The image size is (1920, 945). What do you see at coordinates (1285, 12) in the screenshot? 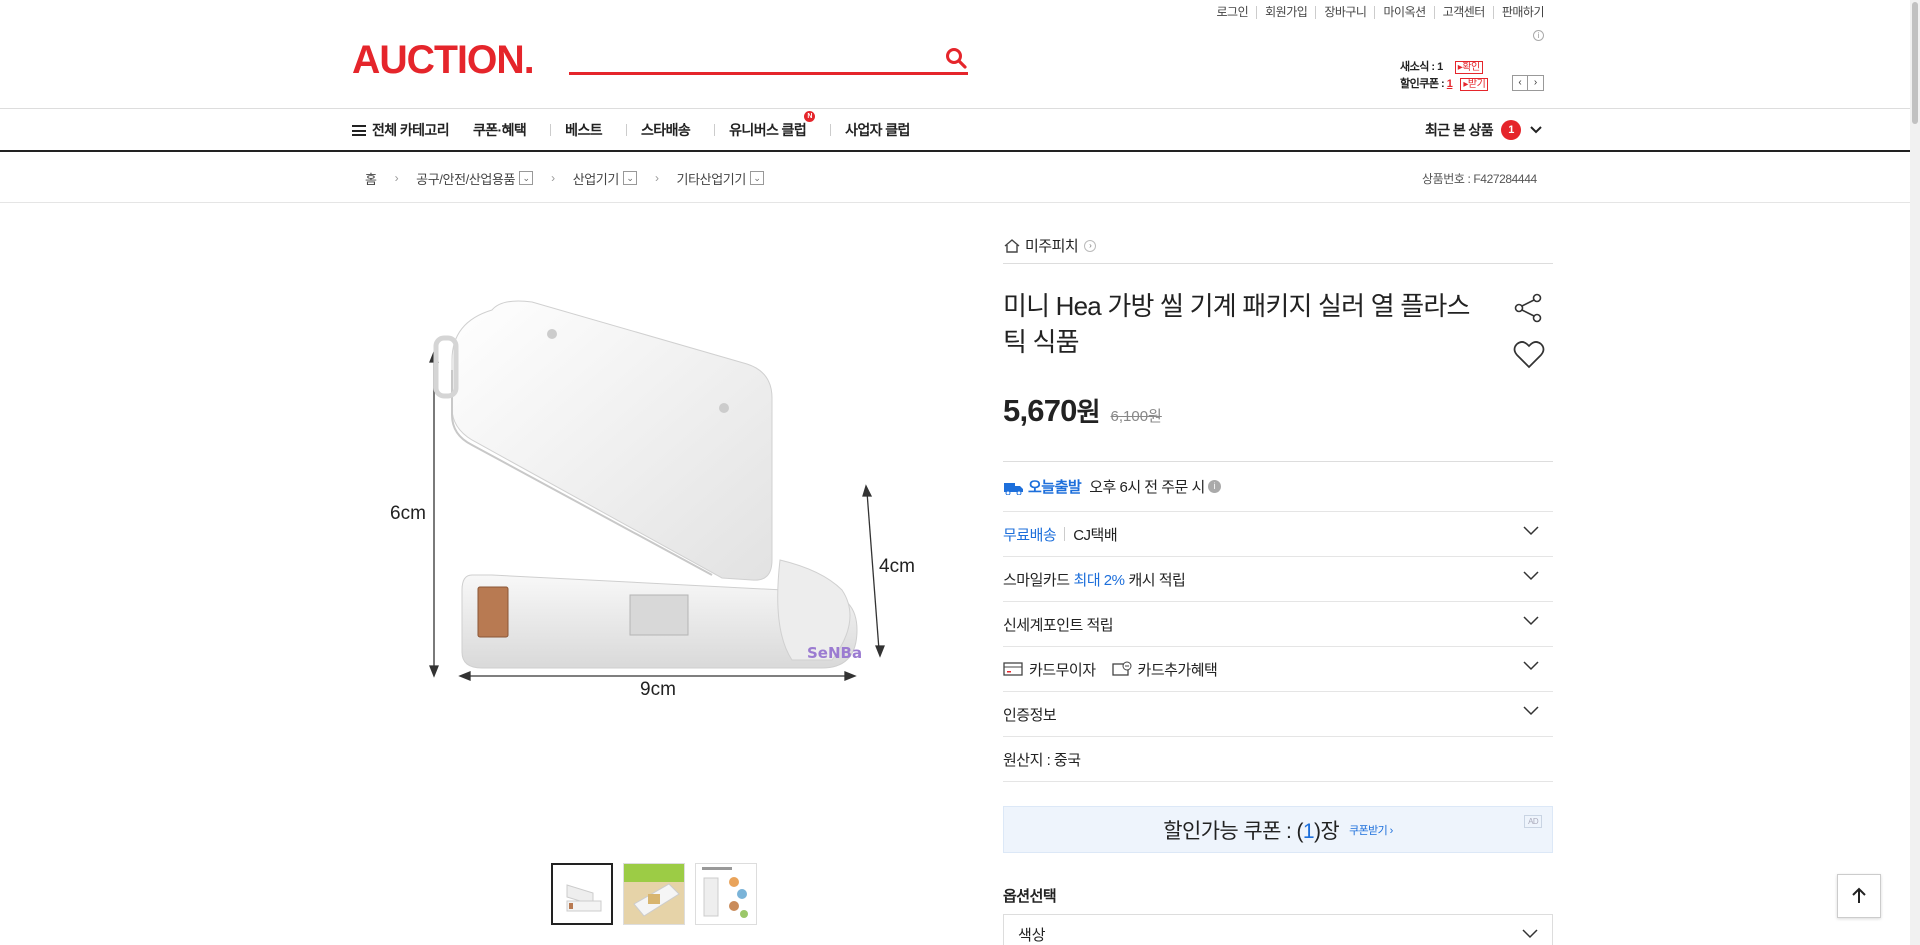
I see `signup-link: 회원가입` at bounding box center [1285, 12].